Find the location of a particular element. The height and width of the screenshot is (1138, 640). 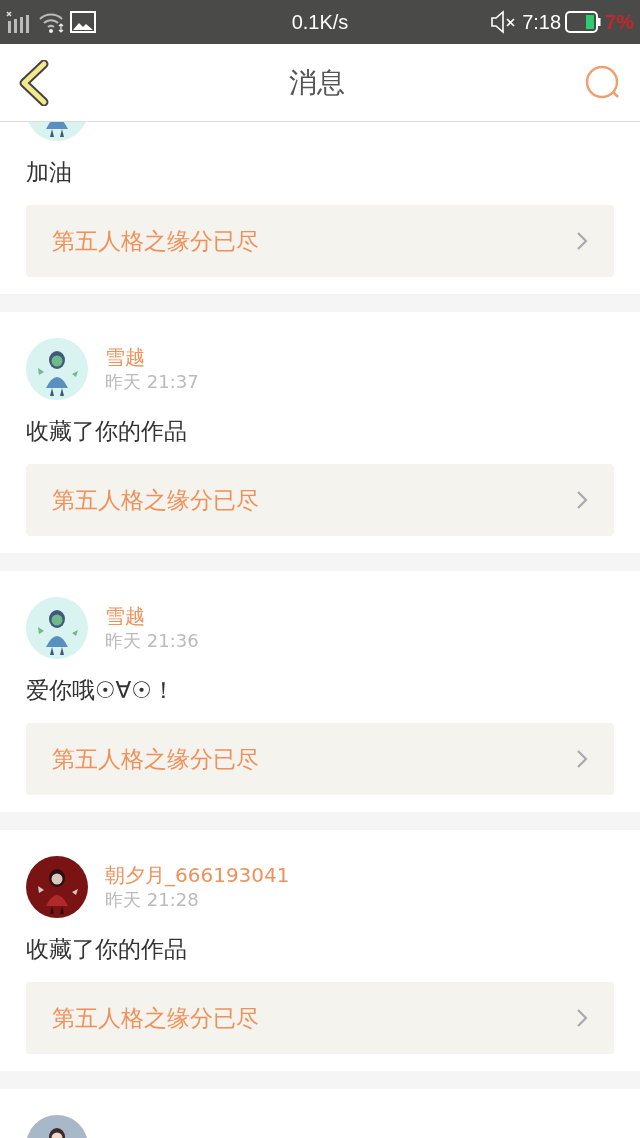

wifi-icon is located at coordinates (52, 22).